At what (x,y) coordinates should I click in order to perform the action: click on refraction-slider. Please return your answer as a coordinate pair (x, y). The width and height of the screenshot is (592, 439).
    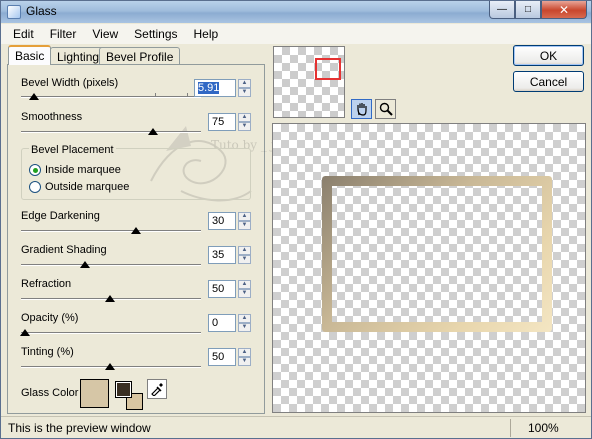
    Looking at the image, I should click on (111, 298).